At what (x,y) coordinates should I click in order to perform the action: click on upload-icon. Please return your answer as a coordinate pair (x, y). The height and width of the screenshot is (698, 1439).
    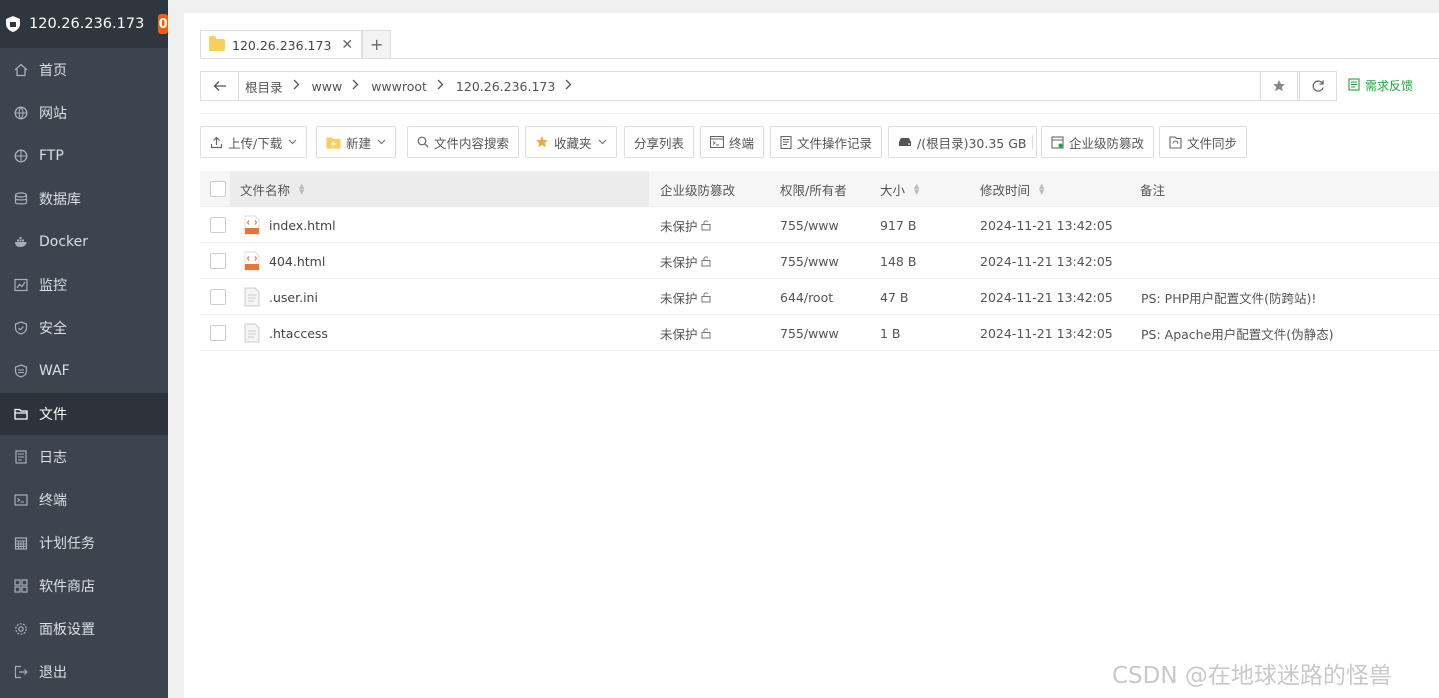
    Looking at the image, I should click on (216, 142).